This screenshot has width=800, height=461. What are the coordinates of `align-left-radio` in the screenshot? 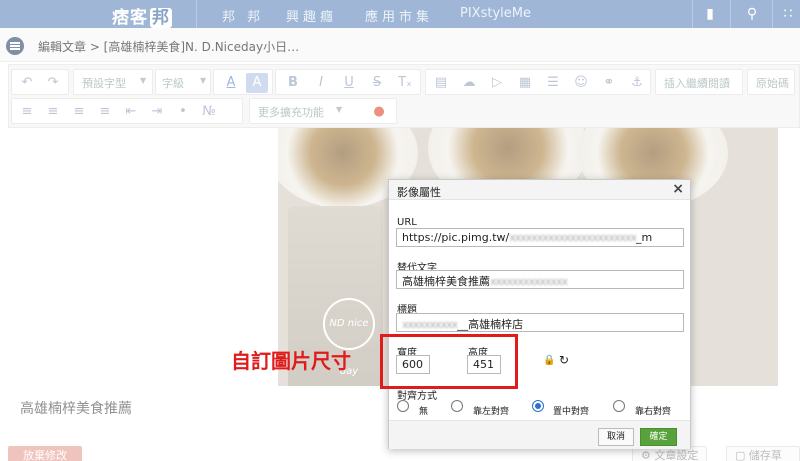 It's located at (457, 406).